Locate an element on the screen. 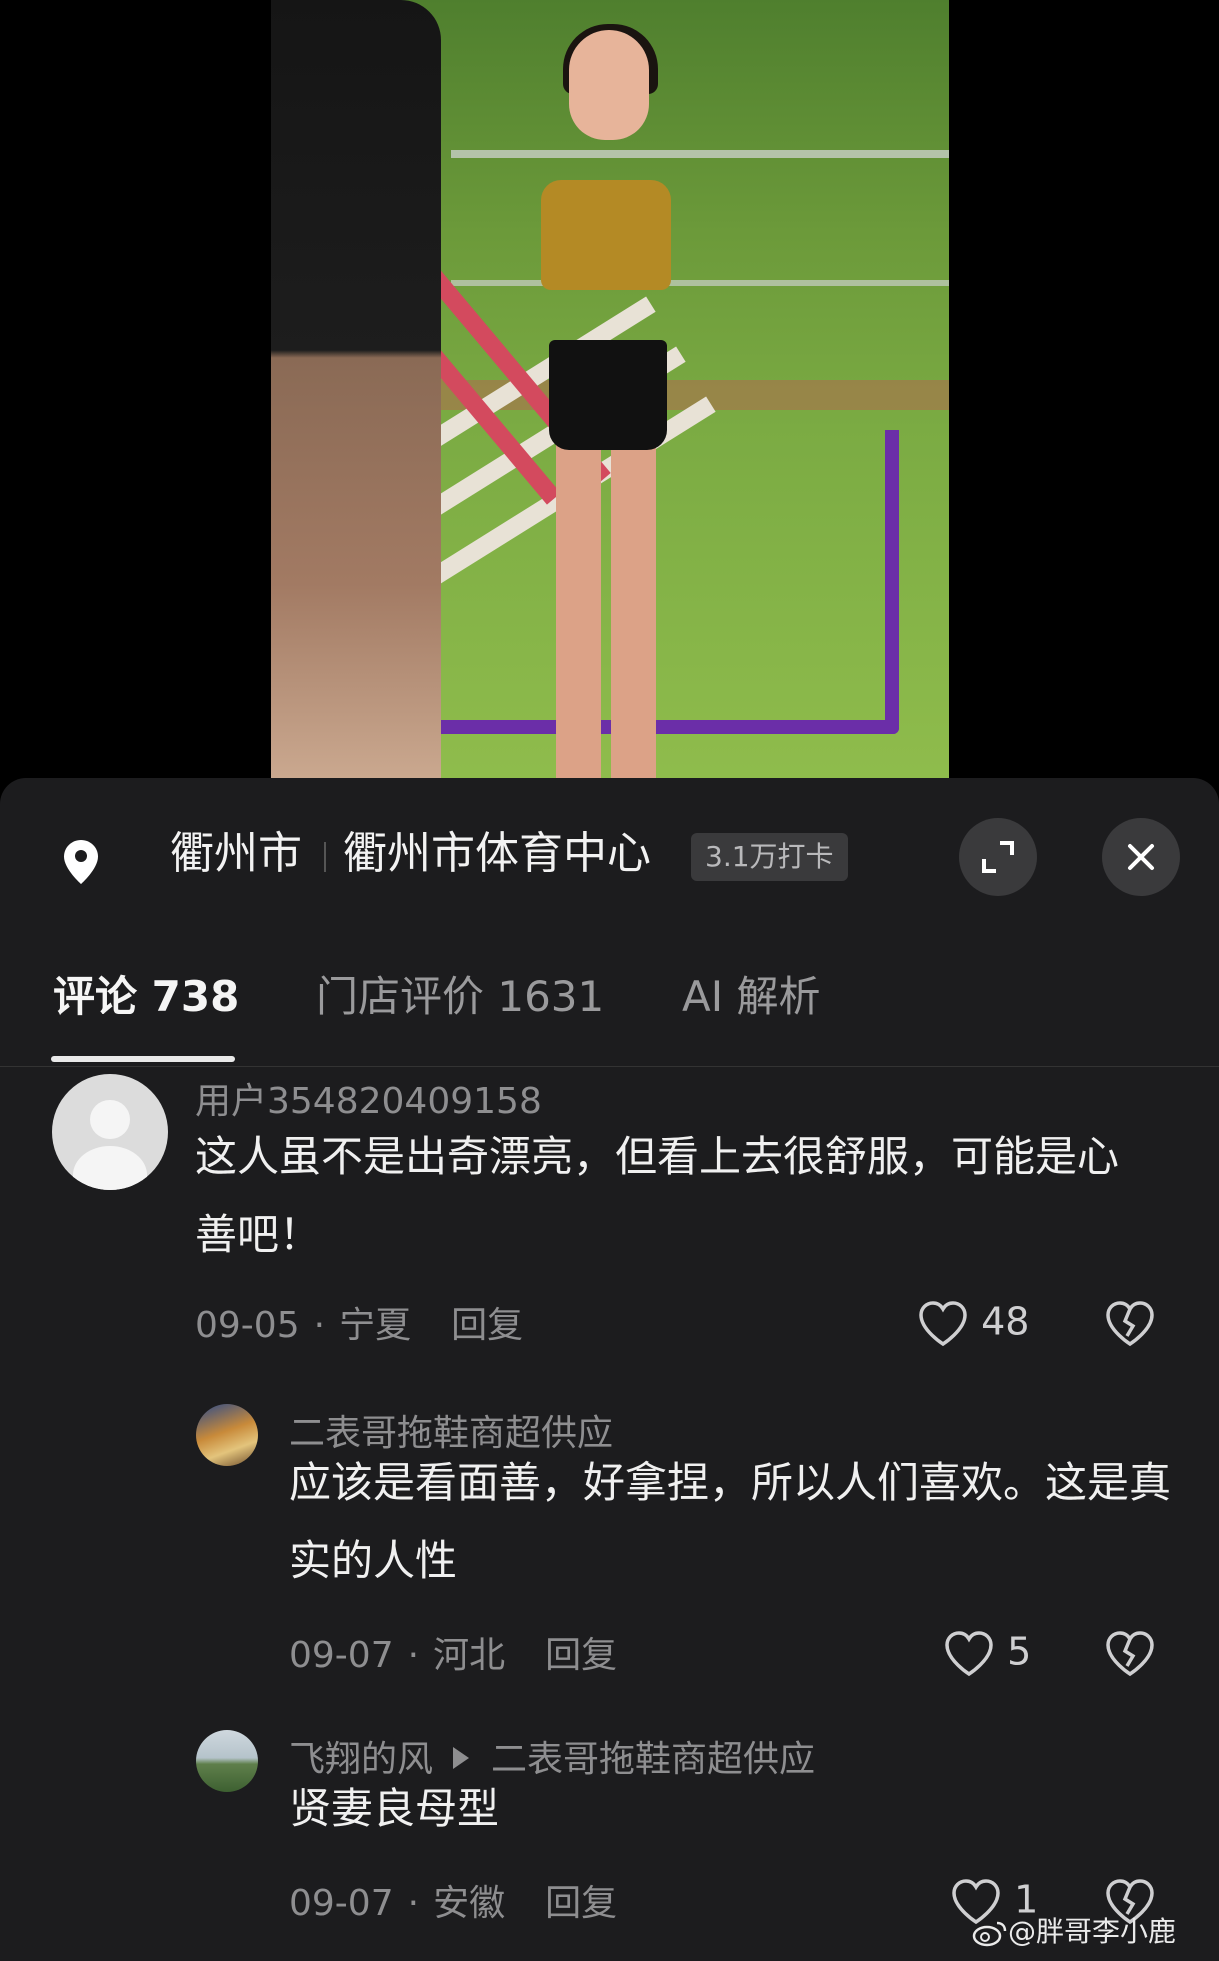  like-count: 48 is located at coordinates (1005, 1321).